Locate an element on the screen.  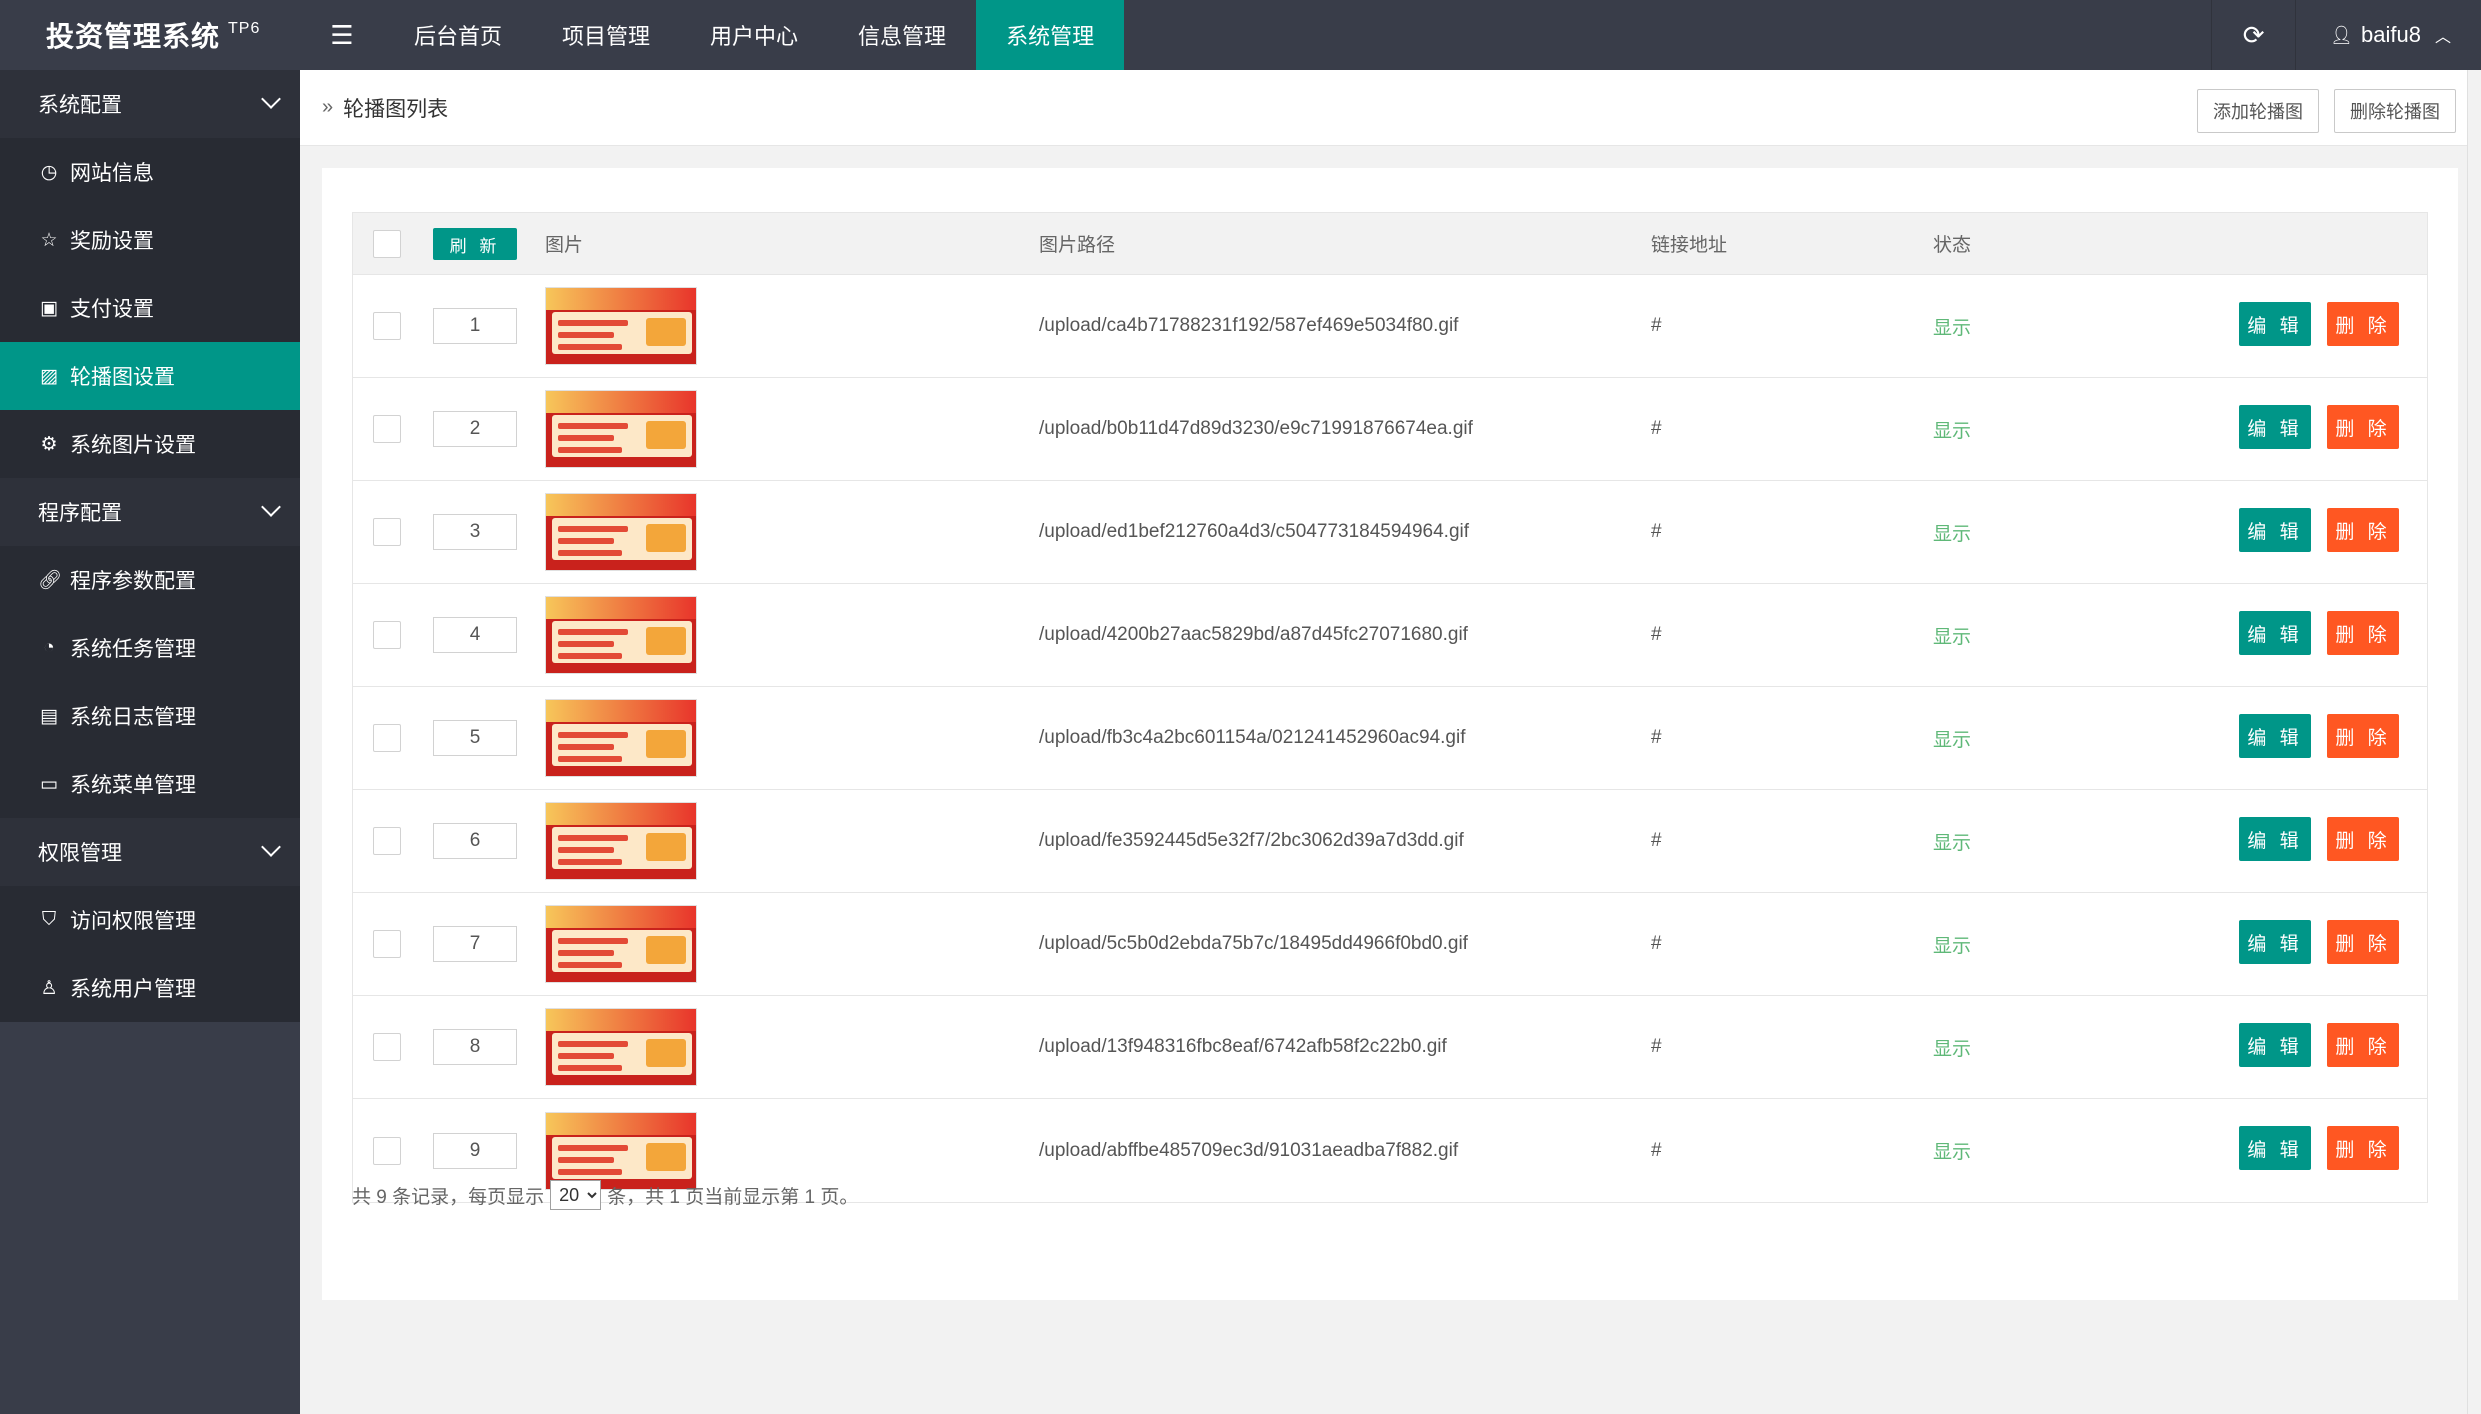
sidebar-group-label: 程序配置 is located at coordinates (80, 513).